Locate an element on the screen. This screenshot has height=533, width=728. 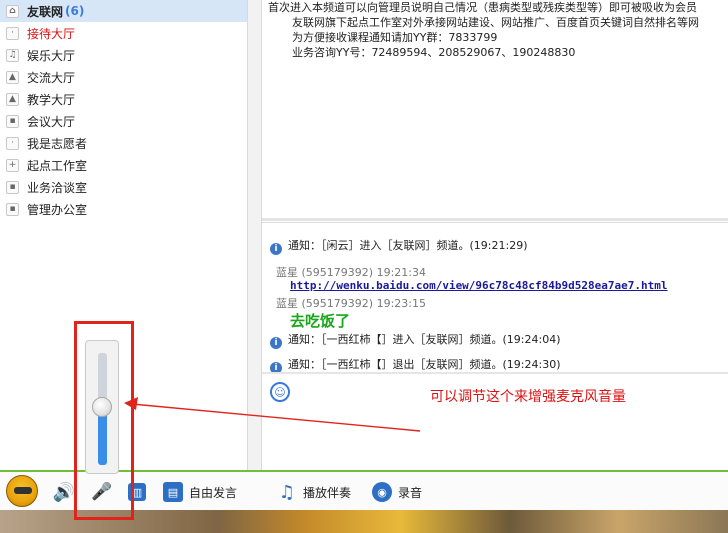
free-speech-icon: ▤ is located at coordinates (173, 492).